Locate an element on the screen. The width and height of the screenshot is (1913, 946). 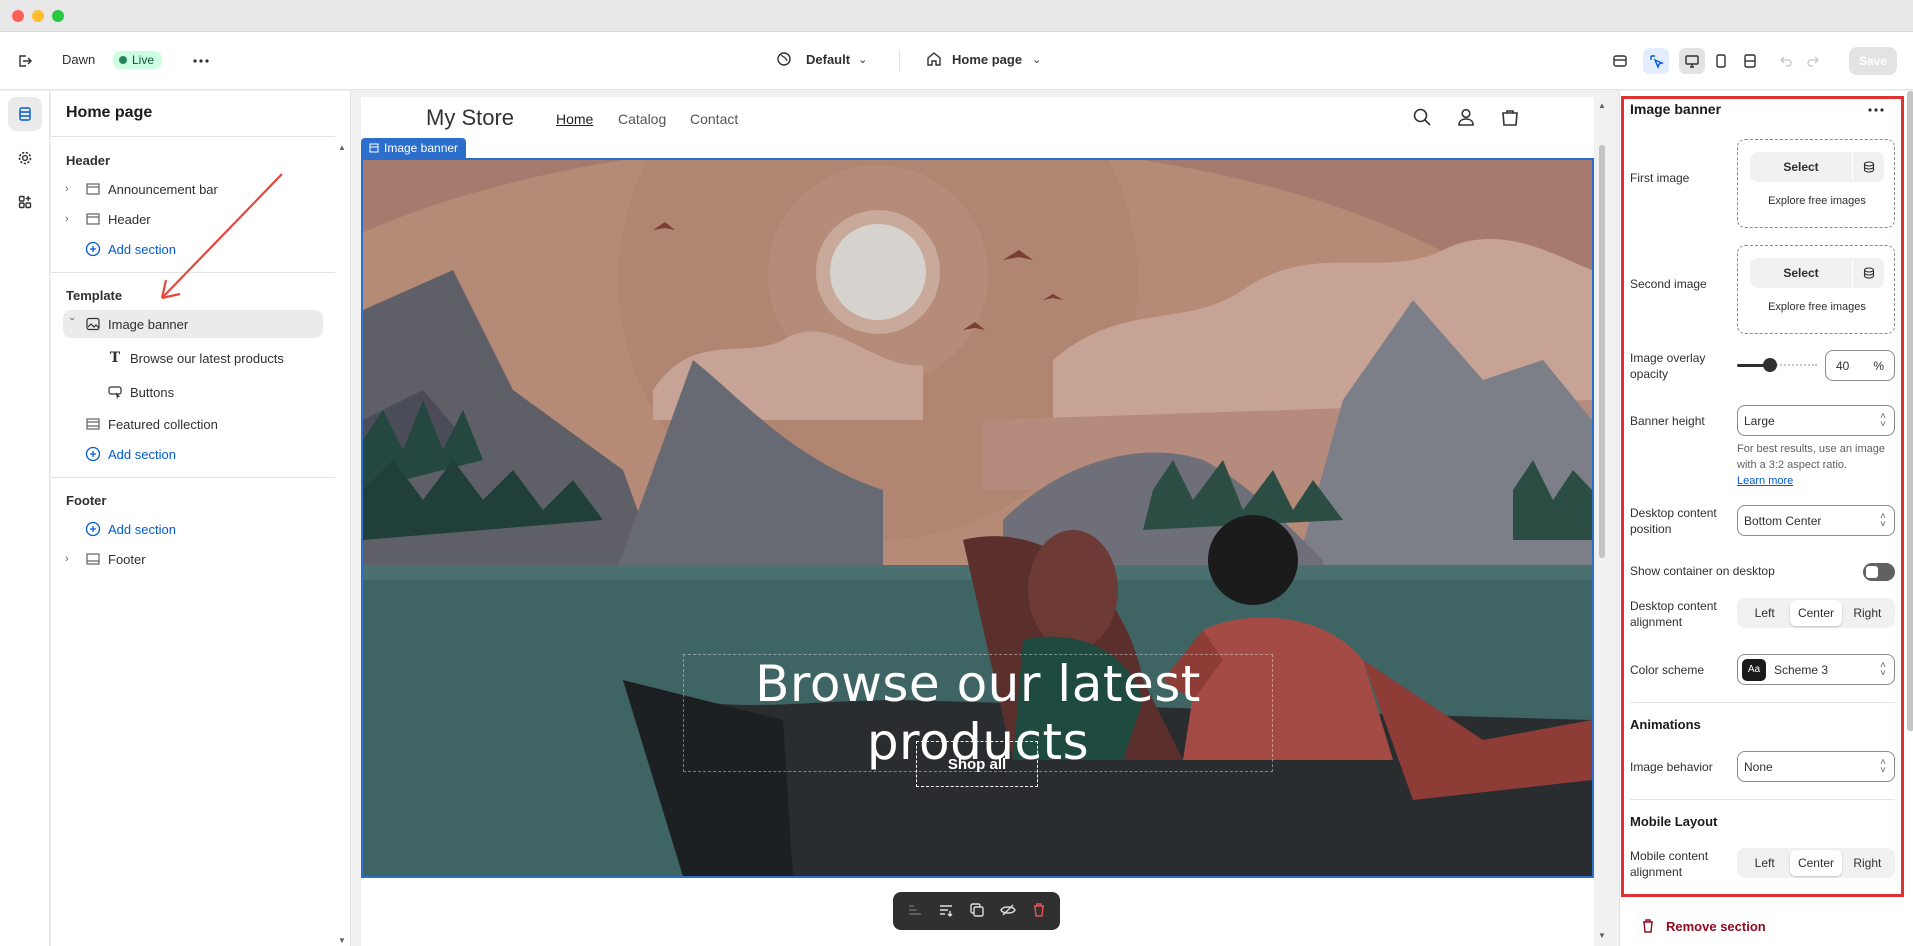
sidebar-item-buttons-block: Buttons is located at coordinates (193, 392).